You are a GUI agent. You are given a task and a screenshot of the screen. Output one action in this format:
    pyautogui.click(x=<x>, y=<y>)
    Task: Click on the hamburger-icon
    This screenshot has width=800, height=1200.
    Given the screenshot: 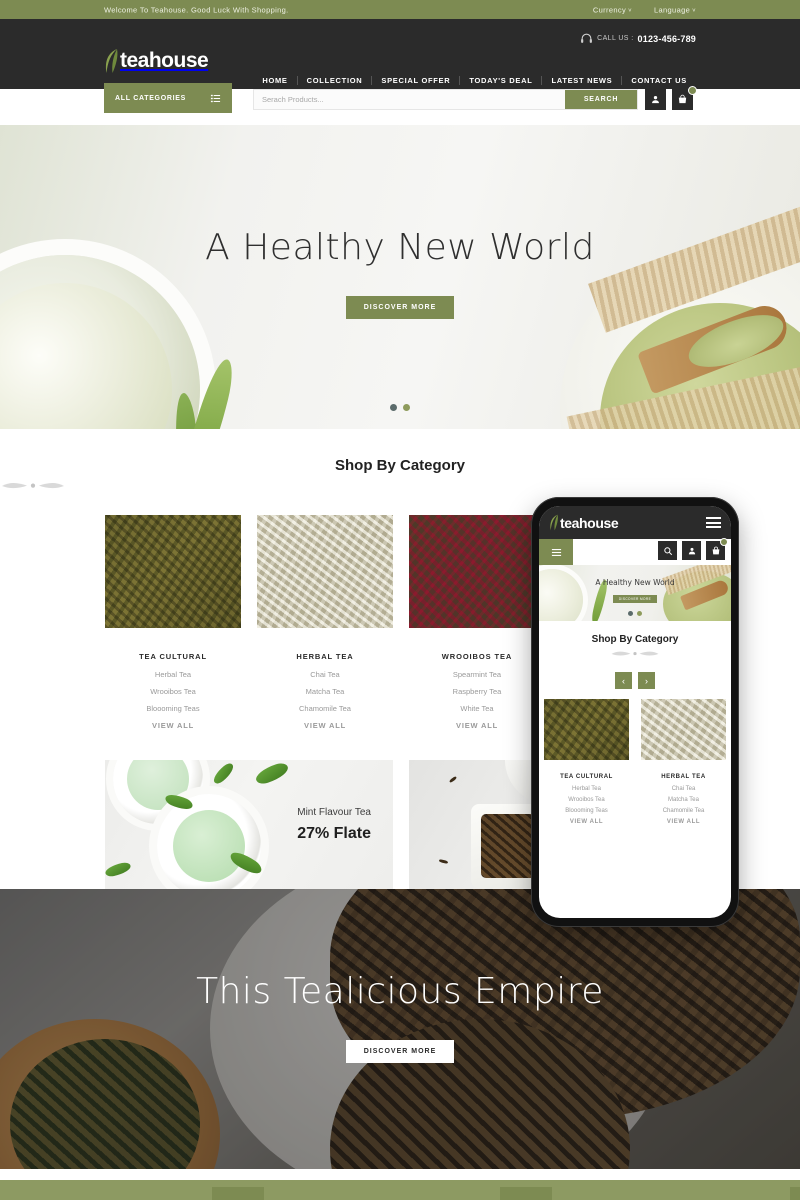 What is the action you would take?
    pyautogui.click(x=713, y=522)
    